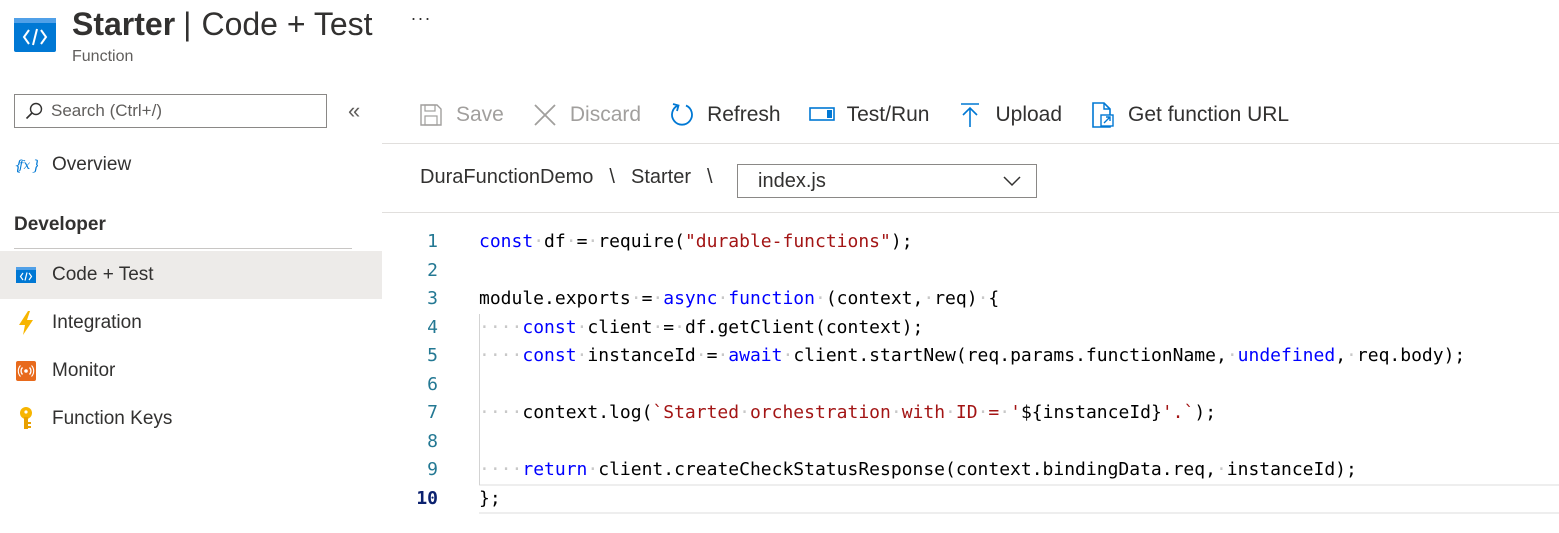 The height and width of the screenshot is (533, 1559). Describe the element at coordinates (97, 322) in the screenshot. I see `sidebar-item-label: Integration` at that location.